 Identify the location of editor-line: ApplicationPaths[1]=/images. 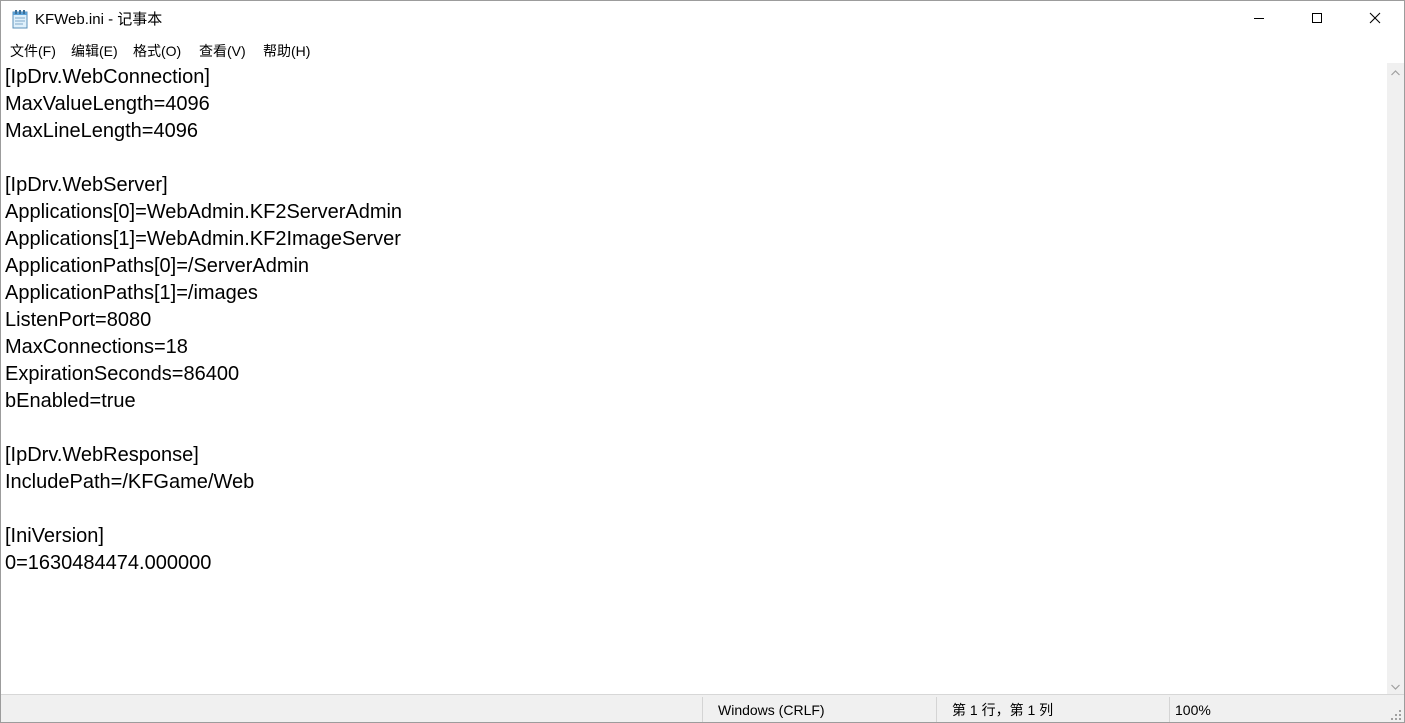
(131, 293).